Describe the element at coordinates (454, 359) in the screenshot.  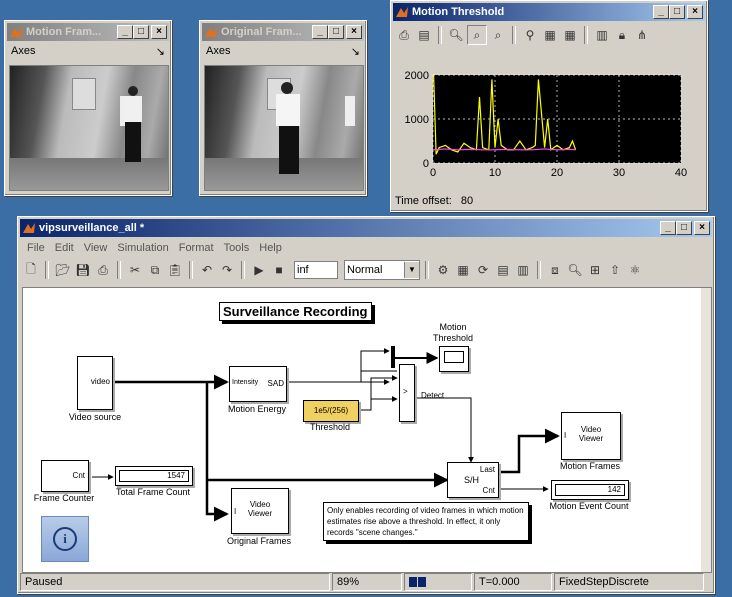
I see `motion-threshold-scope-block` at that location.